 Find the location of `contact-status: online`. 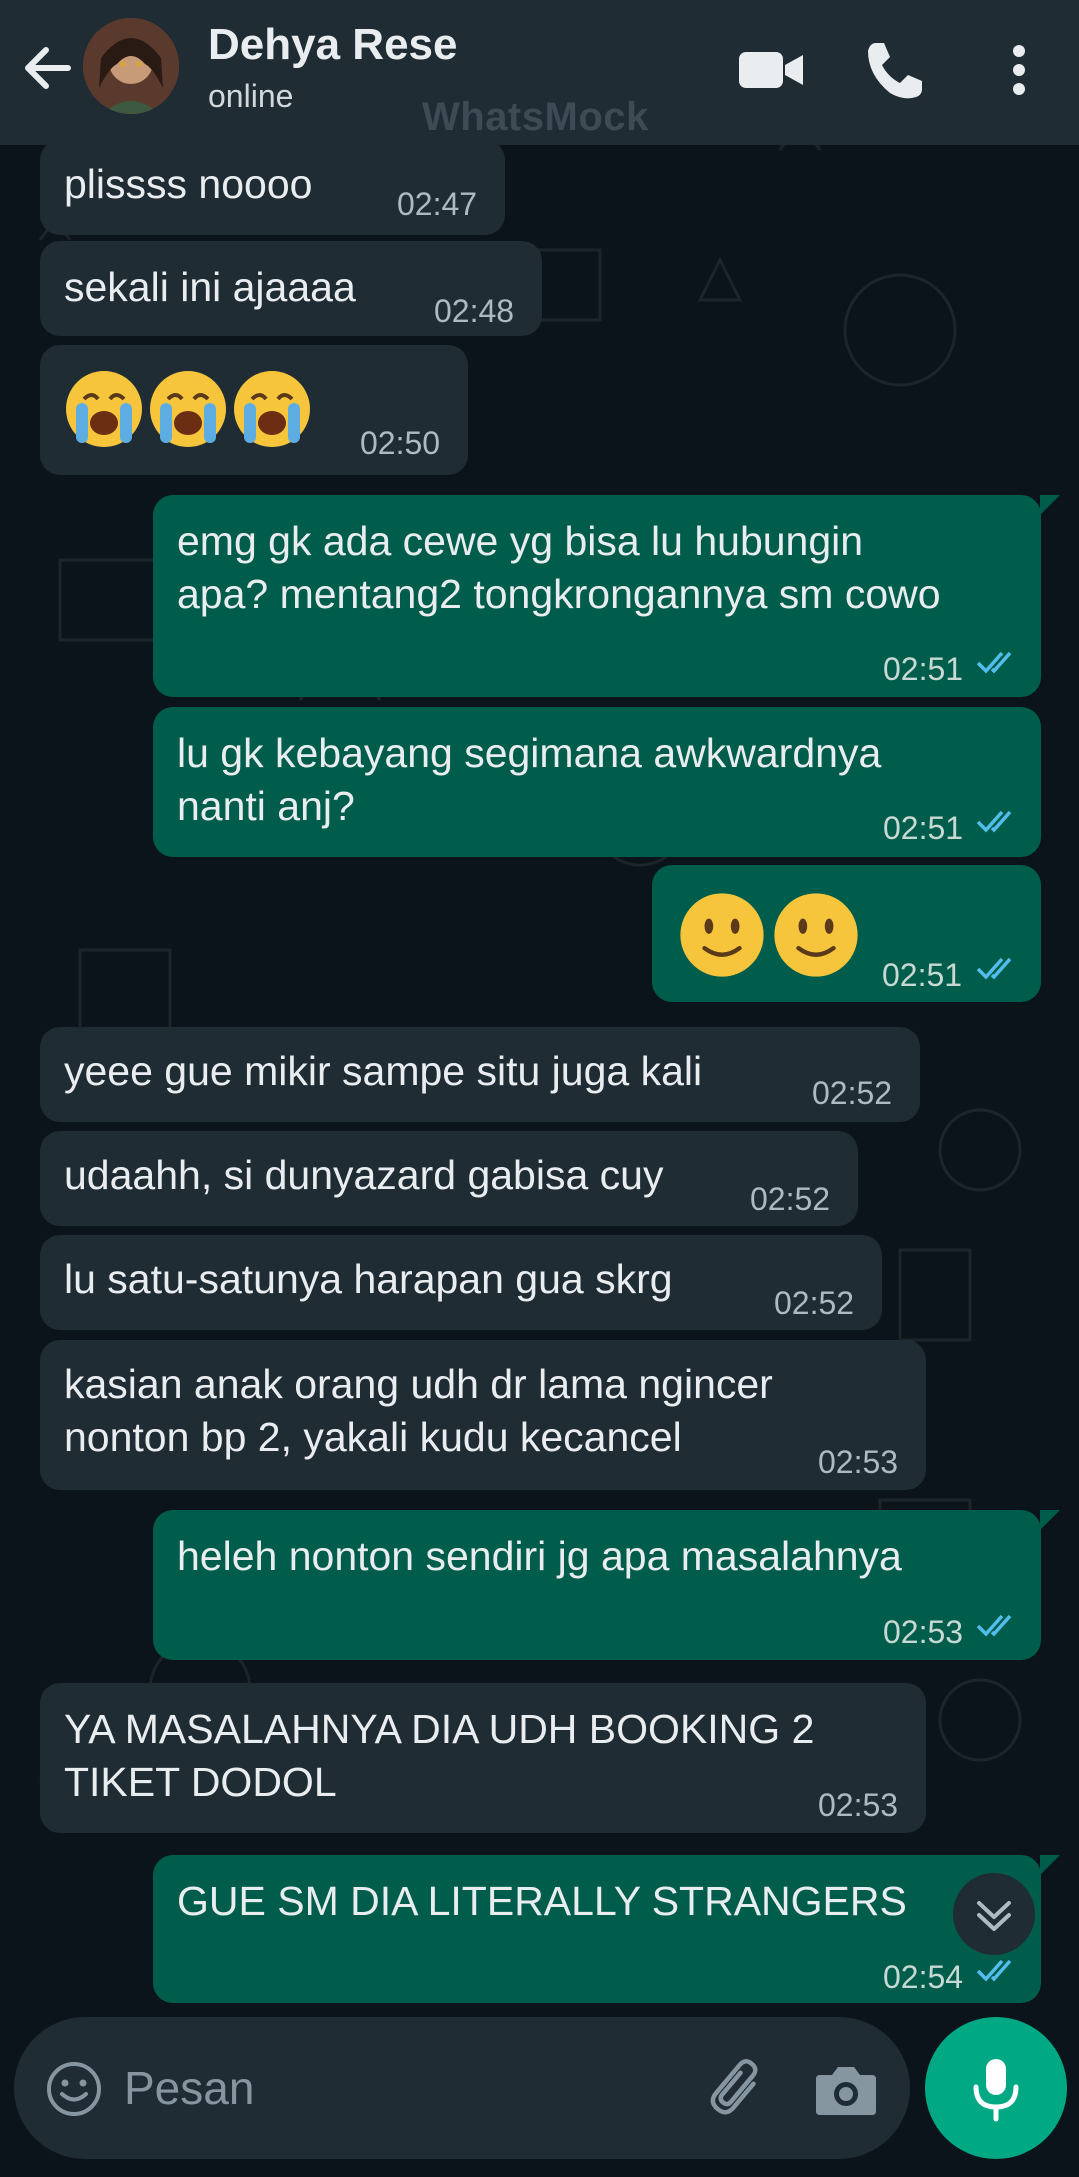

contact-status: online is located at coordinates (251, 96).